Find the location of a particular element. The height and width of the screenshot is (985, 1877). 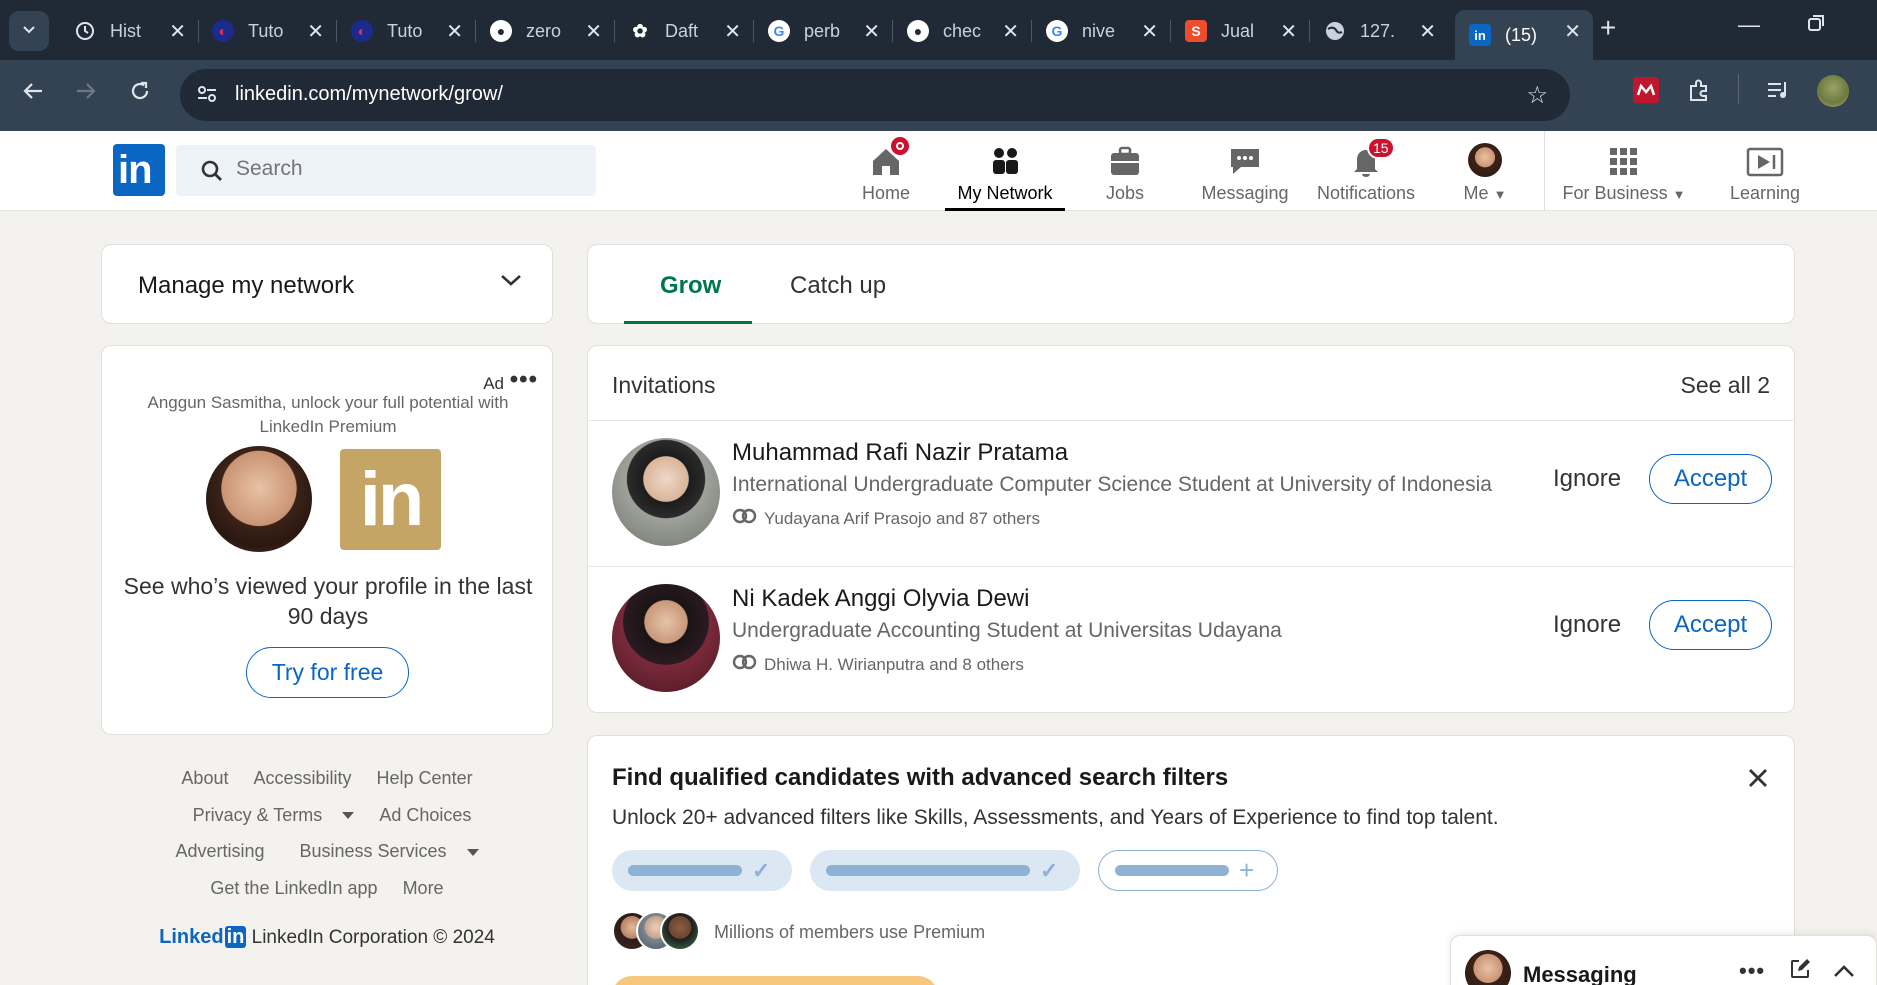

checkmark-icon: ✓ is located at coordinates (1049, 870).